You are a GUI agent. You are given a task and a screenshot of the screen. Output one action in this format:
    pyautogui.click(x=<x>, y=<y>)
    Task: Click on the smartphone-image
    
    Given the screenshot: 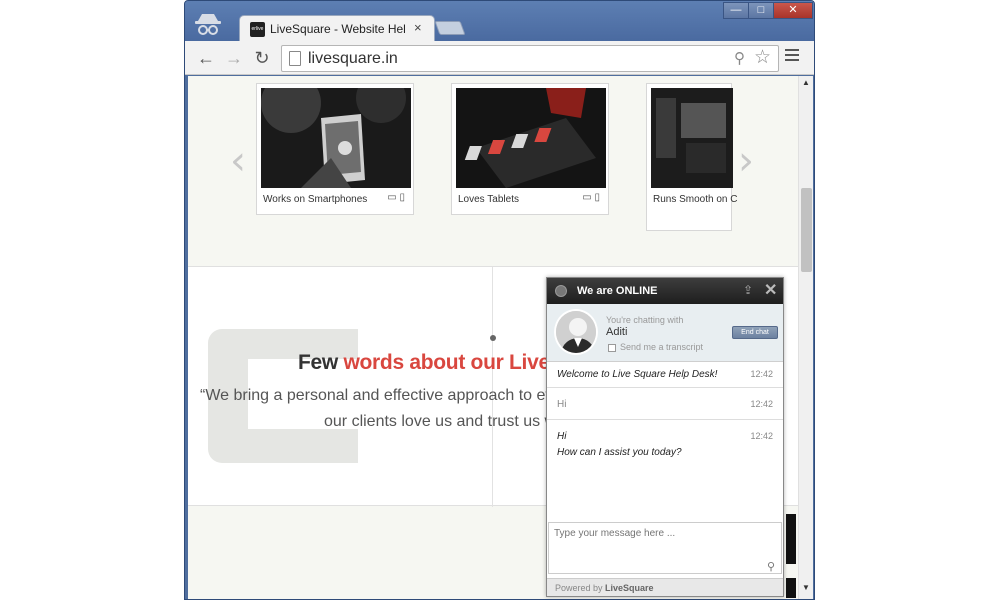 What is the action you would take?
    pyautogui.click(x=336, y=138)
    